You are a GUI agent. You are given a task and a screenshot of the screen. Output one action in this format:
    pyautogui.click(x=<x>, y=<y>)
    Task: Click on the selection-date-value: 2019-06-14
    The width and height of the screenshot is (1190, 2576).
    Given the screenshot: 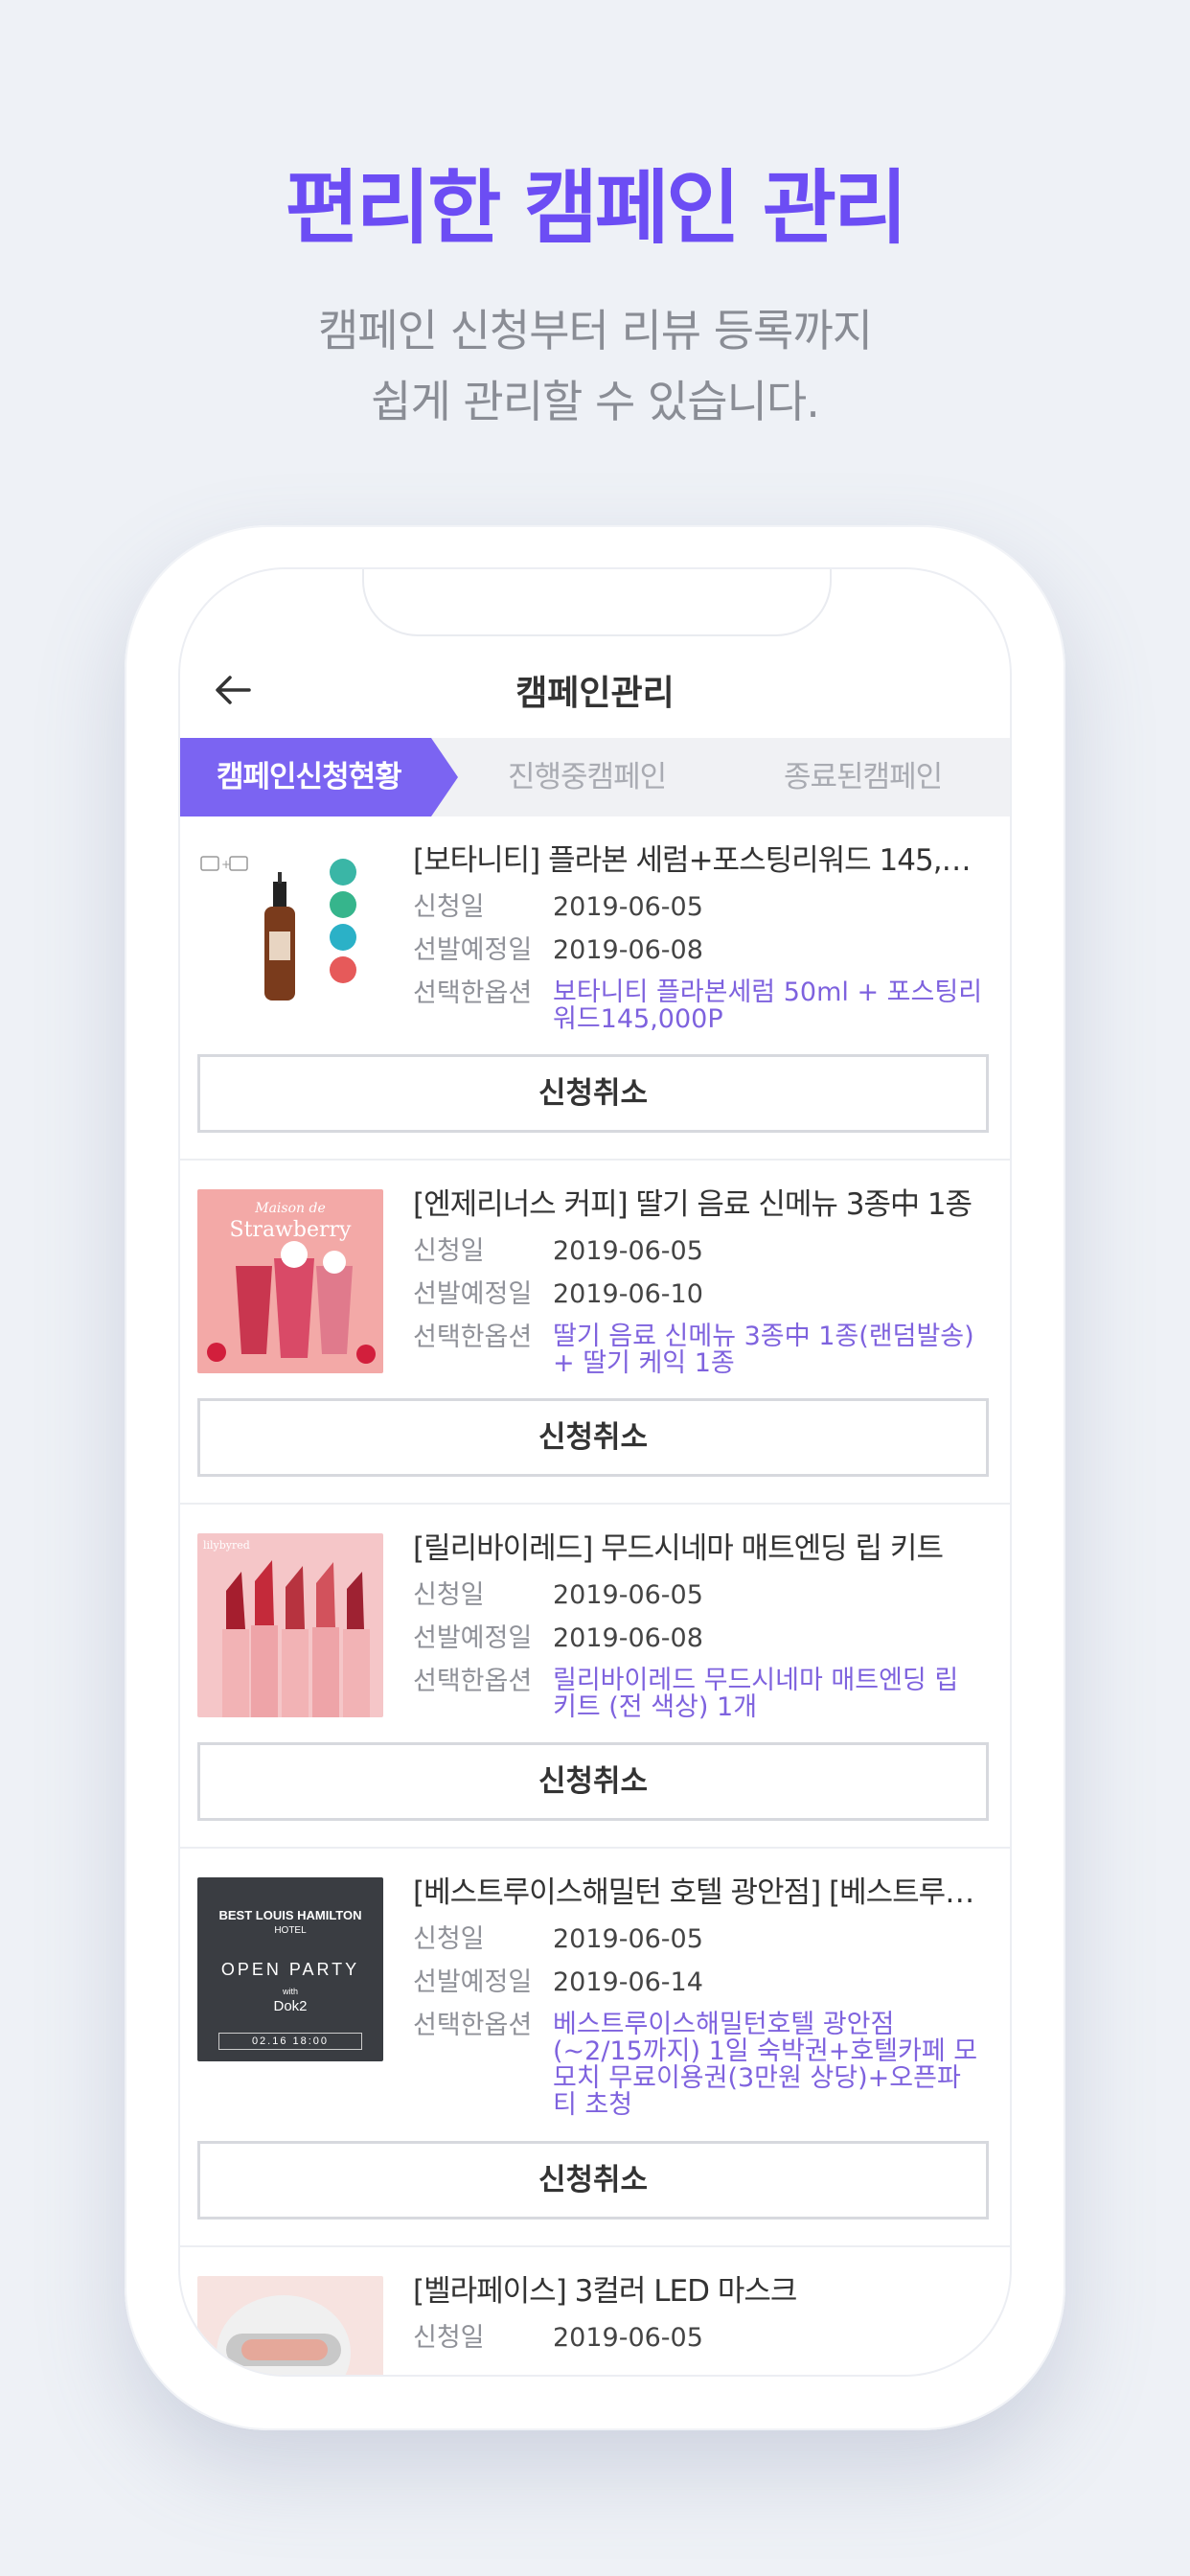 What is the action you would take?
    pyautogui.click(x=628, y=1982)
    